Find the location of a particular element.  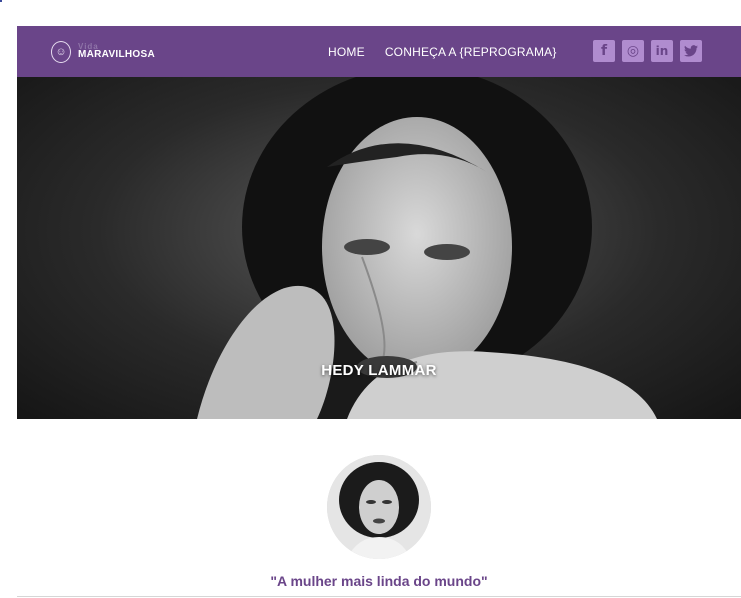

profile-avatar is located at coordinates (379, 507).